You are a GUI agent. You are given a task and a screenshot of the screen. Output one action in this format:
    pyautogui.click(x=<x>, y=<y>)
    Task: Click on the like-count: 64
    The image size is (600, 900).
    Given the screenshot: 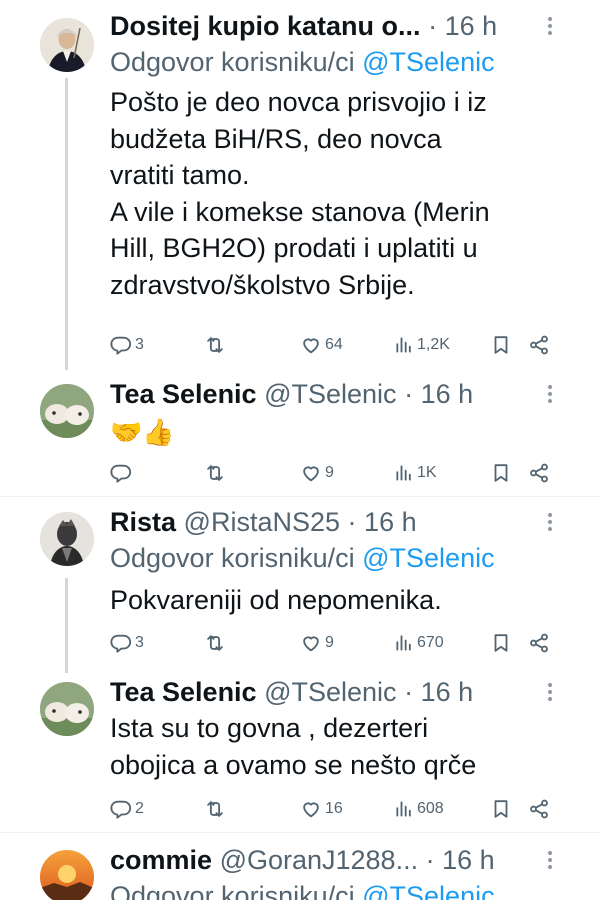 What is the action you would take?
    pyautogui.click(x=334, y=344)
    